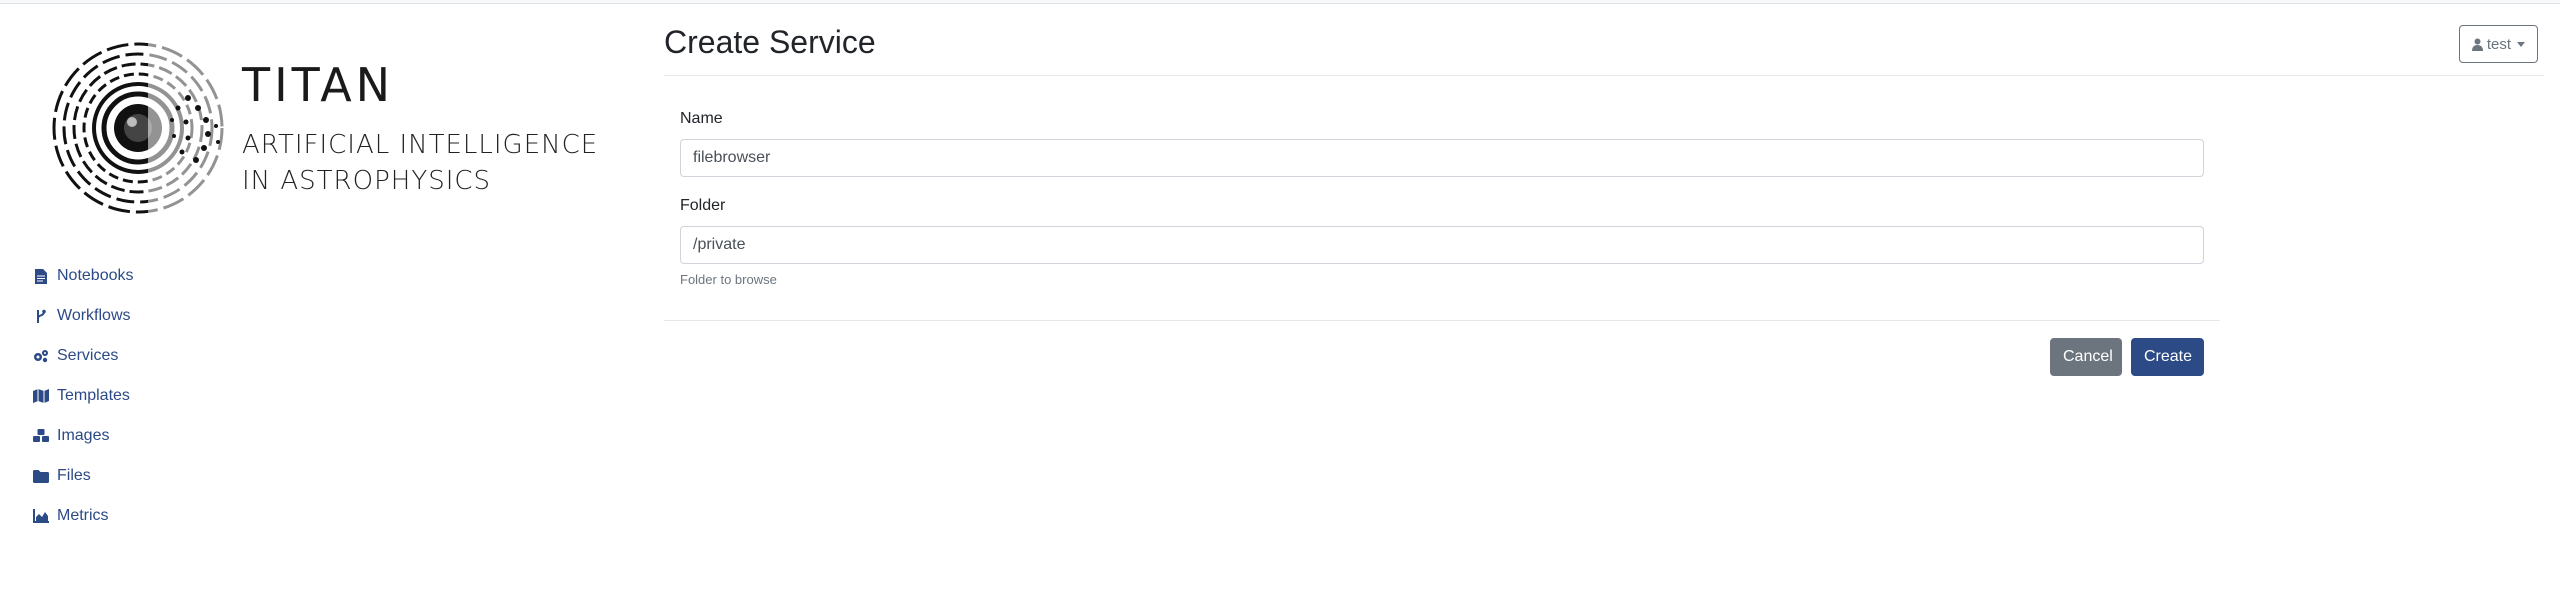  Describe the element at coordinates (95, 275) in the screenshot. I see `sidebar-item-label: Notebooks` at that location.